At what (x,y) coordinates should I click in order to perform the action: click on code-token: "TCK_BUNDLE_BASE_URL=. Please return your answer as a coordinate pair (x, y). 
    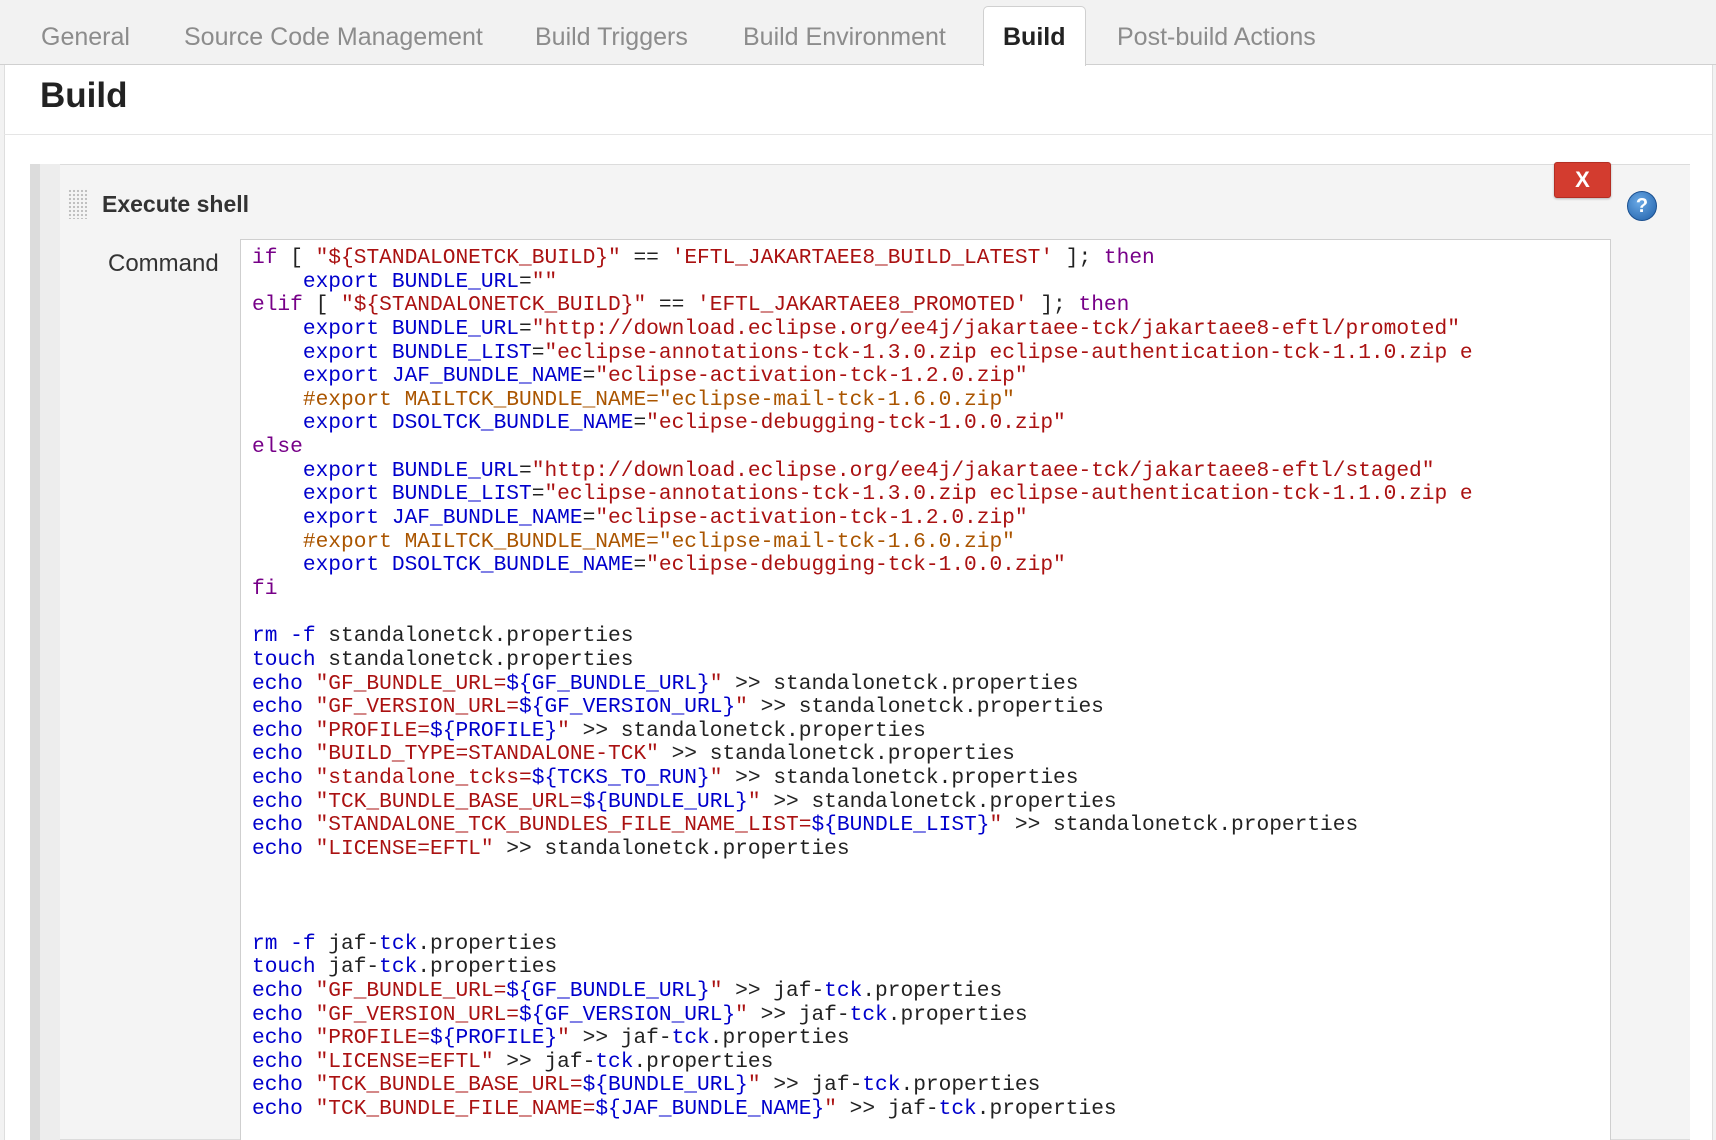
    Looking at the image, I should click on (449, 801).